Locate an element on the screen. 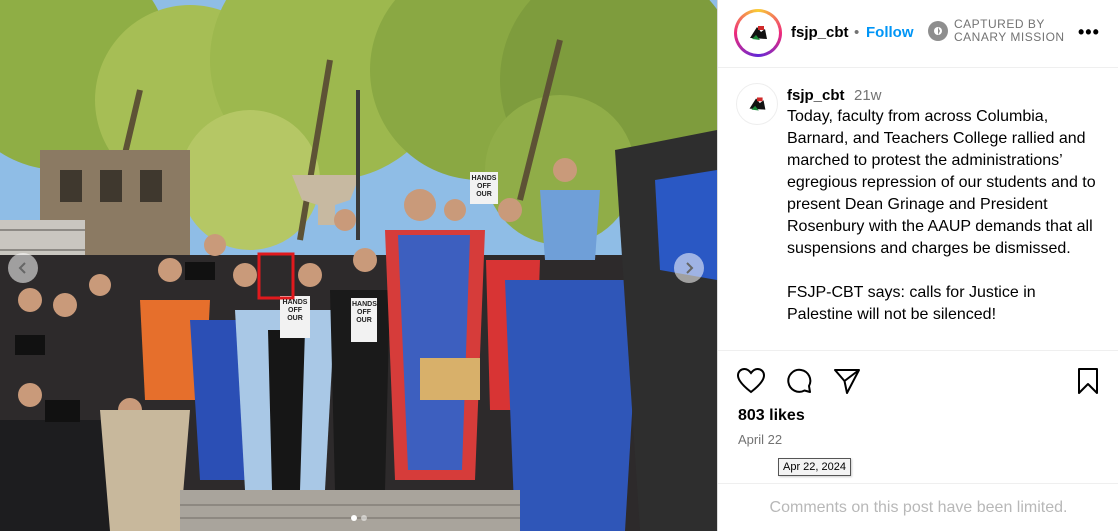  send-icon is located at coordinates (847, 381).